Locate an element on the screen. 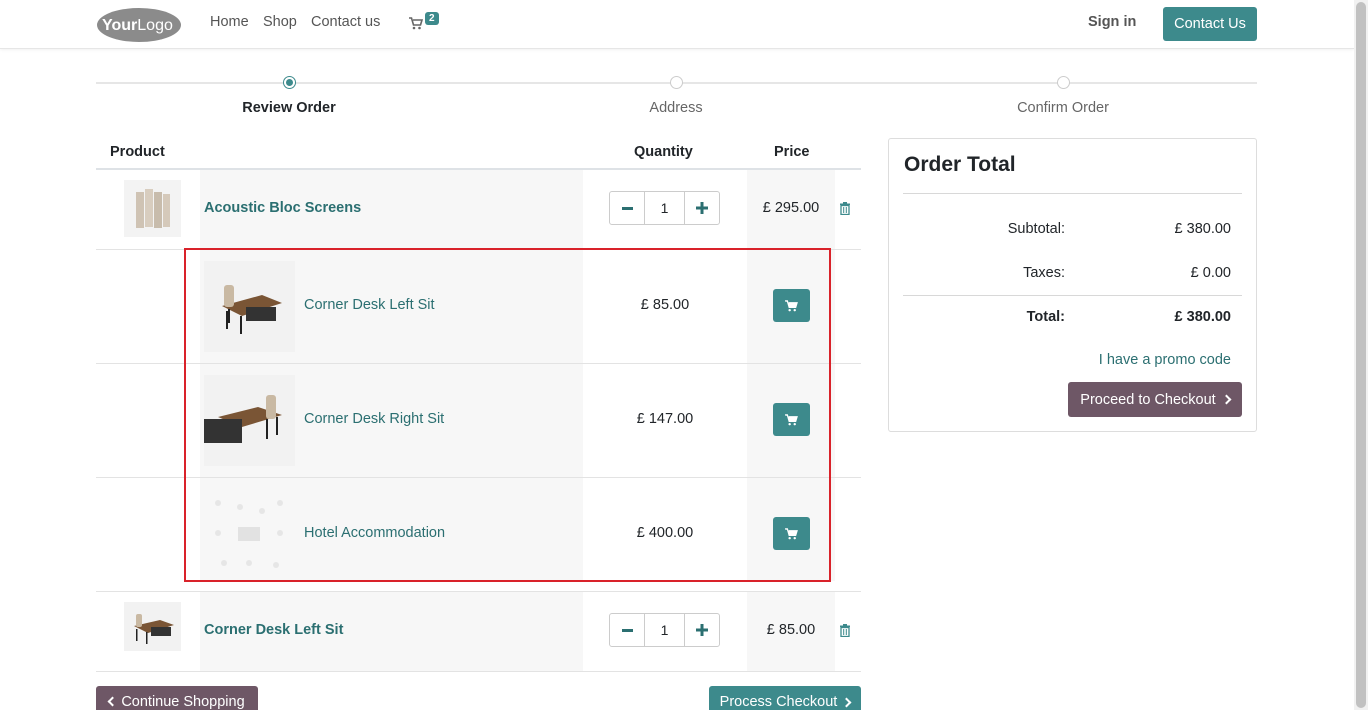 This screenshot has width=1368, height=710. page-scrollbar is located at coordinates (1361, 355).